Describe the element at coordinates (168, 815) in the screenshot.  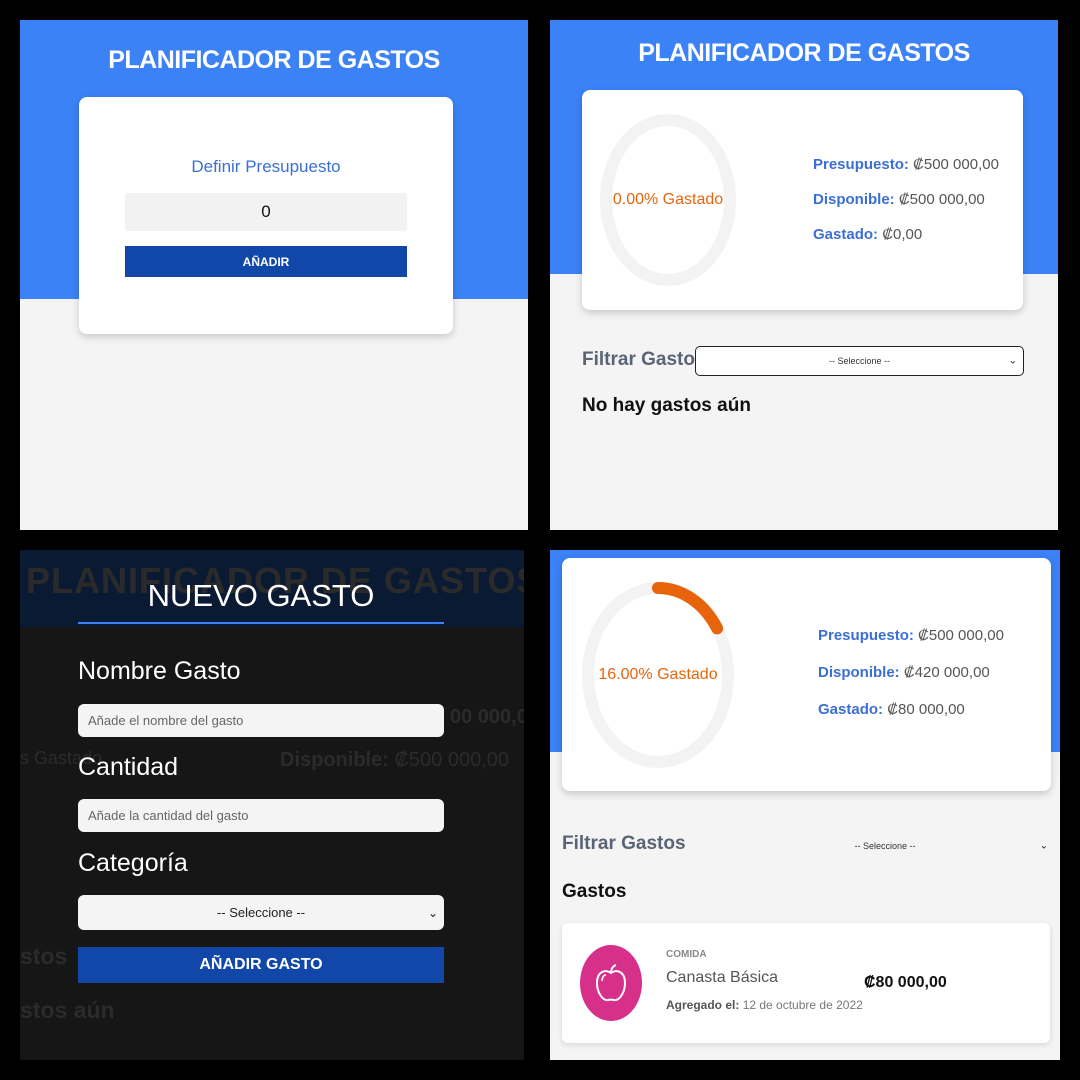
I see `expense-amount-placeholder: Añade la cantidad del gasto` at that location.